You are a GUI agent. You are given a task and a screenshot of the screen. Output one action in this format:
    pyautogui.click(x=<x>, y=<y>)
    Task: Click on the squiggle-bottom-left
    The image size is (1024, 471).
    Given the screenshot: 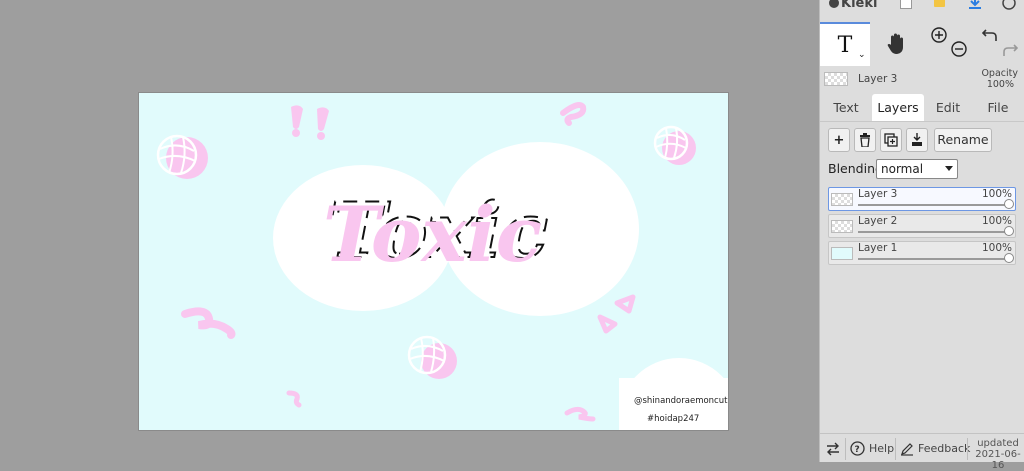 What is the action you would take?
    pyautogui.click(x=294, y=399)
    